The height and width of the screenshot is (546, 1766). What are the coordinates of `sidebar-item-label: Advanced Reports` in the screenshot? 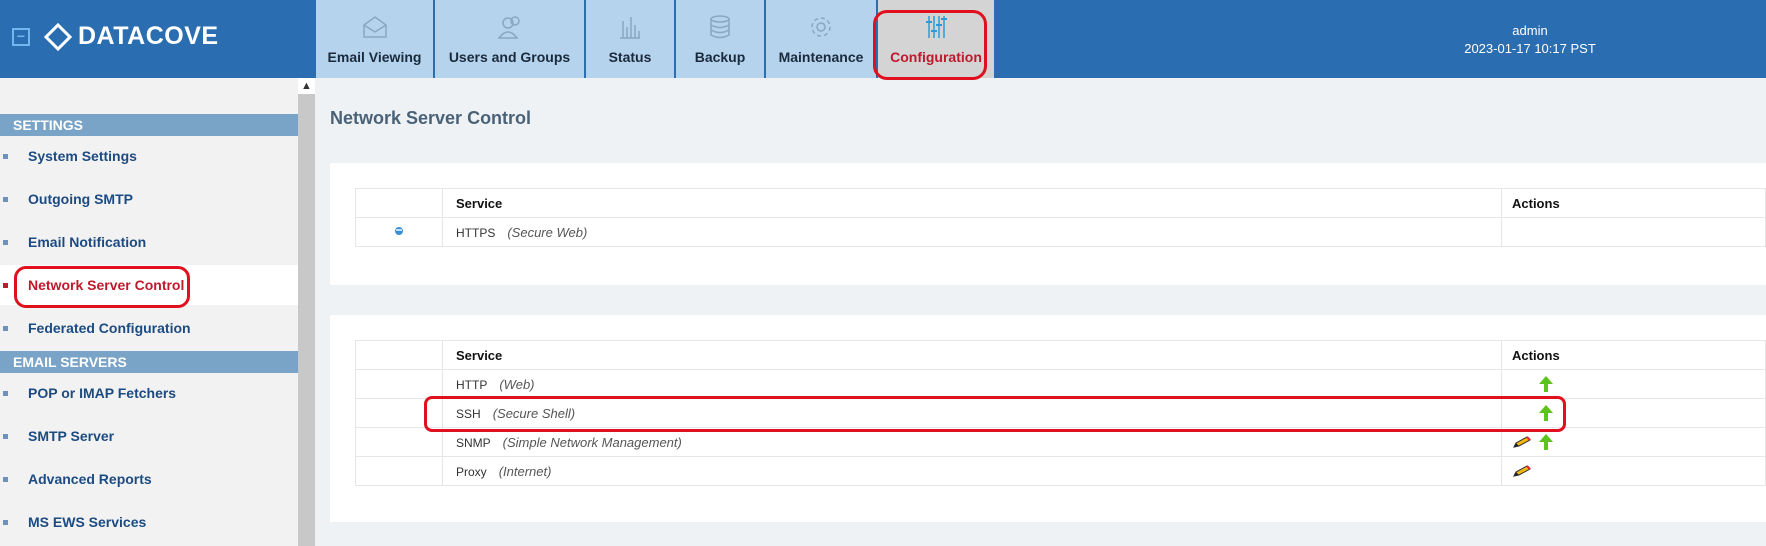 It's located at (90, 479).